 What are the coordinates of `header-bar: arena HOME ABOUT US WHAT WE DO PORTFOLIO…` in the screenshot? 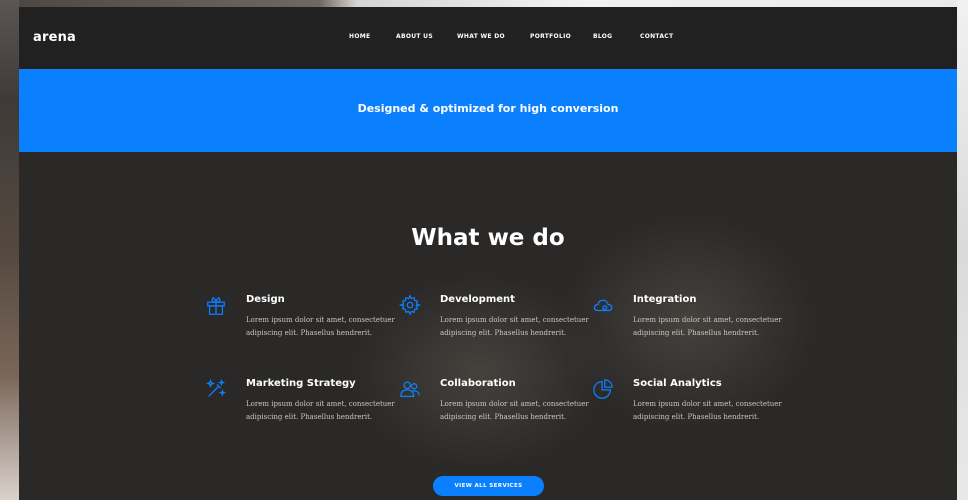 It's located at (488, 38).